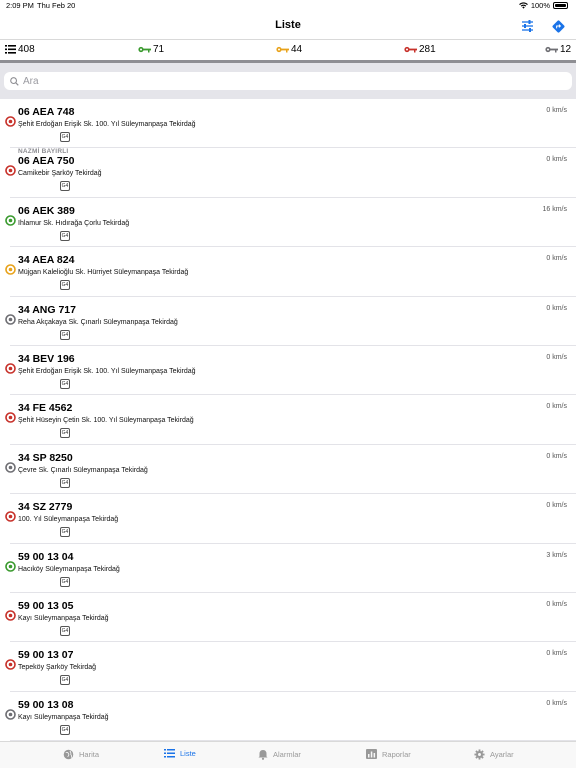  What do you see at coordinates (63, 618) in the screenshot?
I see `vehicle-address: Kayı Süleymanpaşa Tekirdağ` at bounding box center [63, 618].